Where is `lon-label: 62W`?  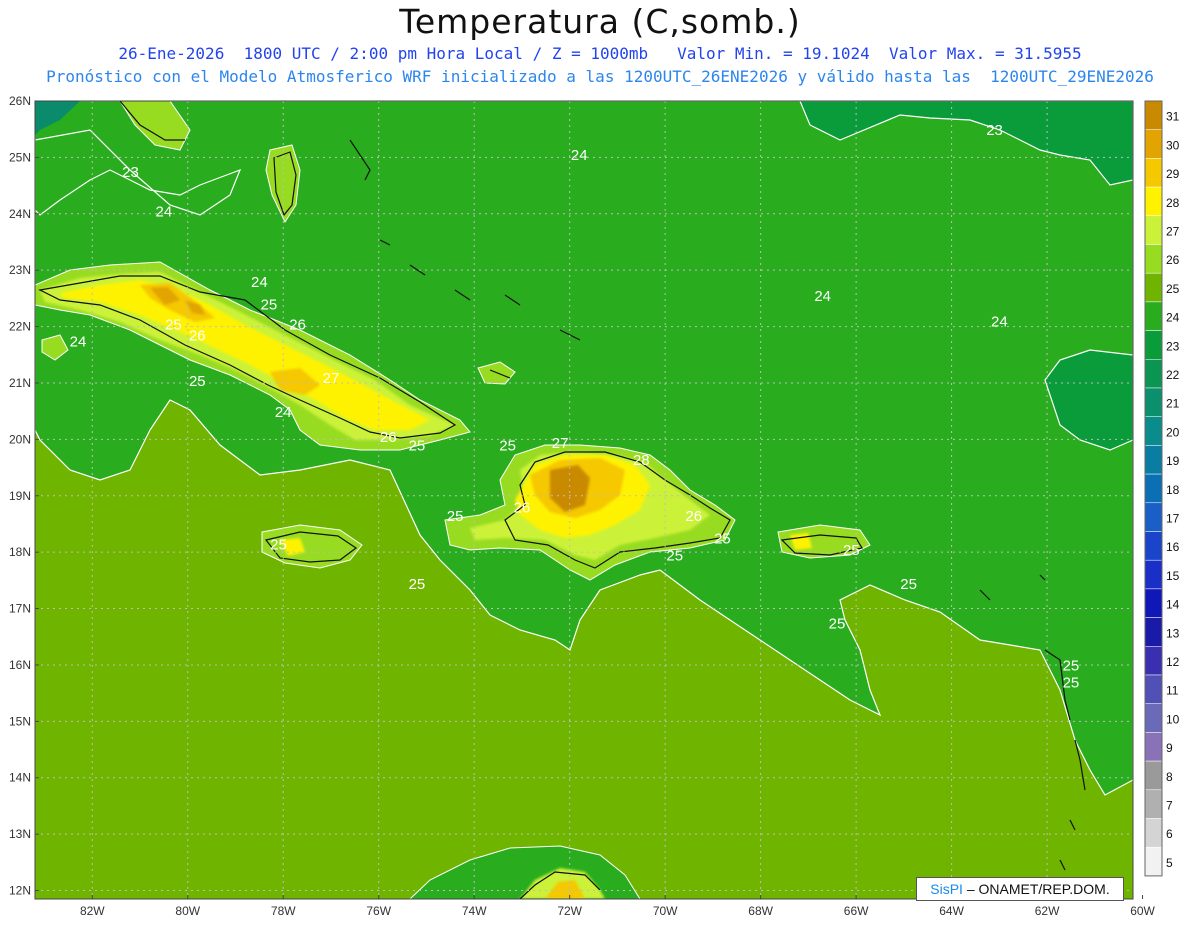
lon-label: 62W is located at coordinates (1047, 911).